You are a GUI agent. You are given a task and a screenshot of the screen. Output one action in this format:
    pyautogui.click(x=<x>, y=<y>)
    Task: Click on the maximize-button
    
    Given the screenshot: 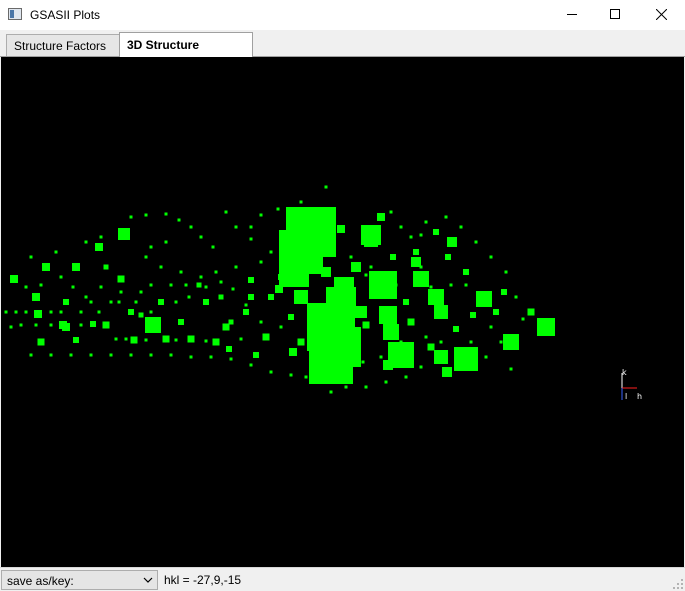 What is the action you would take?
    pyautogui.click(x=616, y=15)
    